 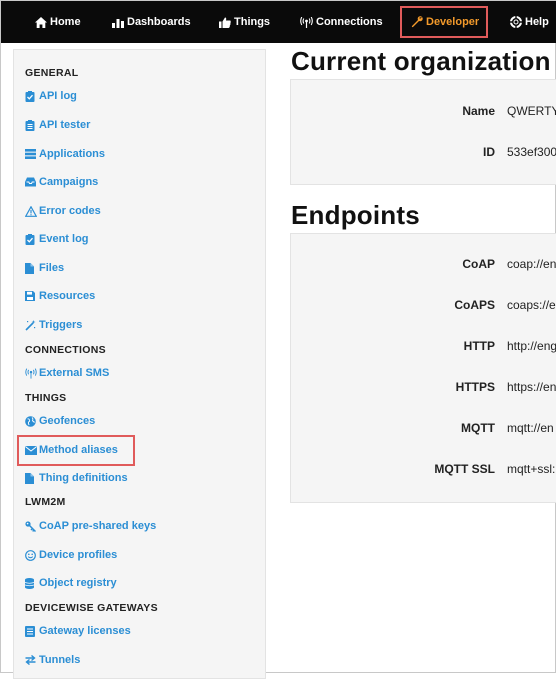 I want to click on sidebar-item-label: Error codes, so click(x=70, y=211).